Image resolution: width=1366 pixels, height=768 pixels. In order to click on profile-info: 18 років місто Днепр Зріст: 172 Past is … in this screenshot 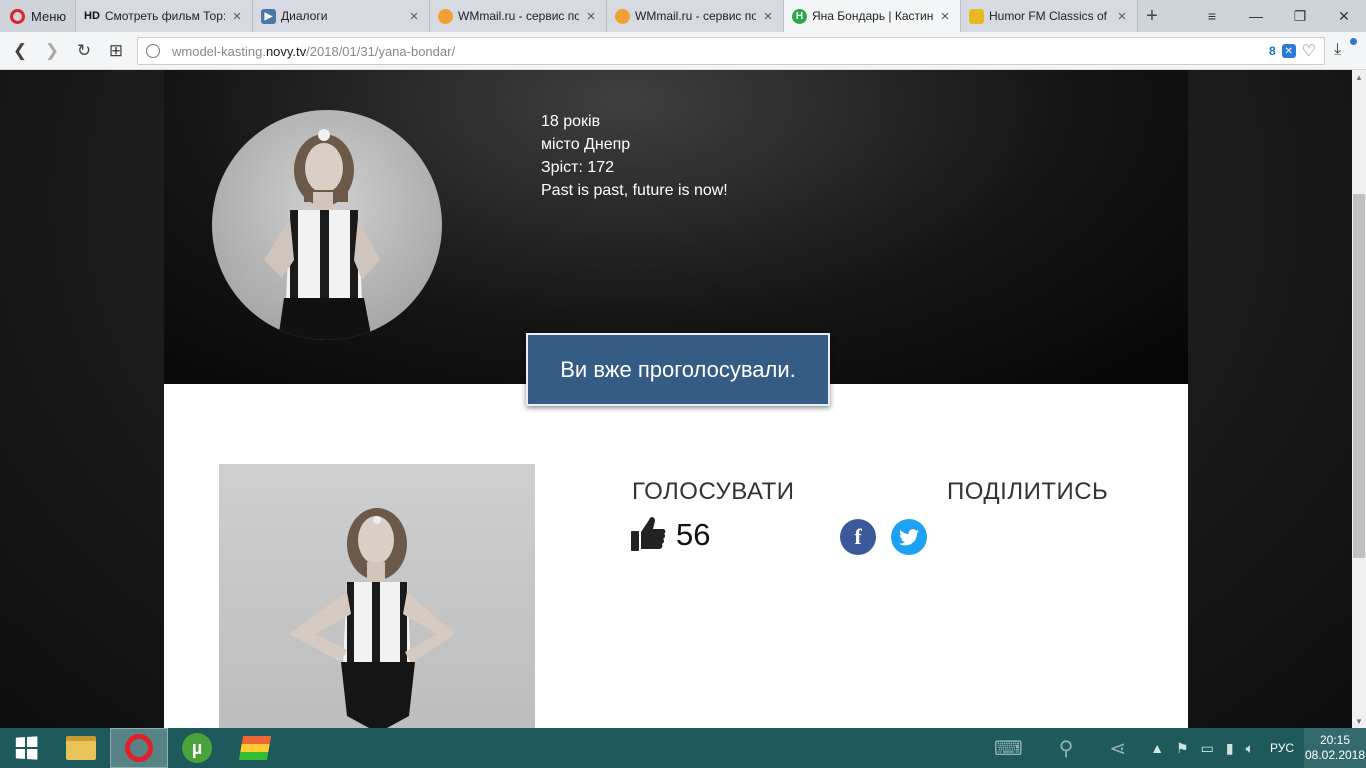, I will do `click(634, 156)`.